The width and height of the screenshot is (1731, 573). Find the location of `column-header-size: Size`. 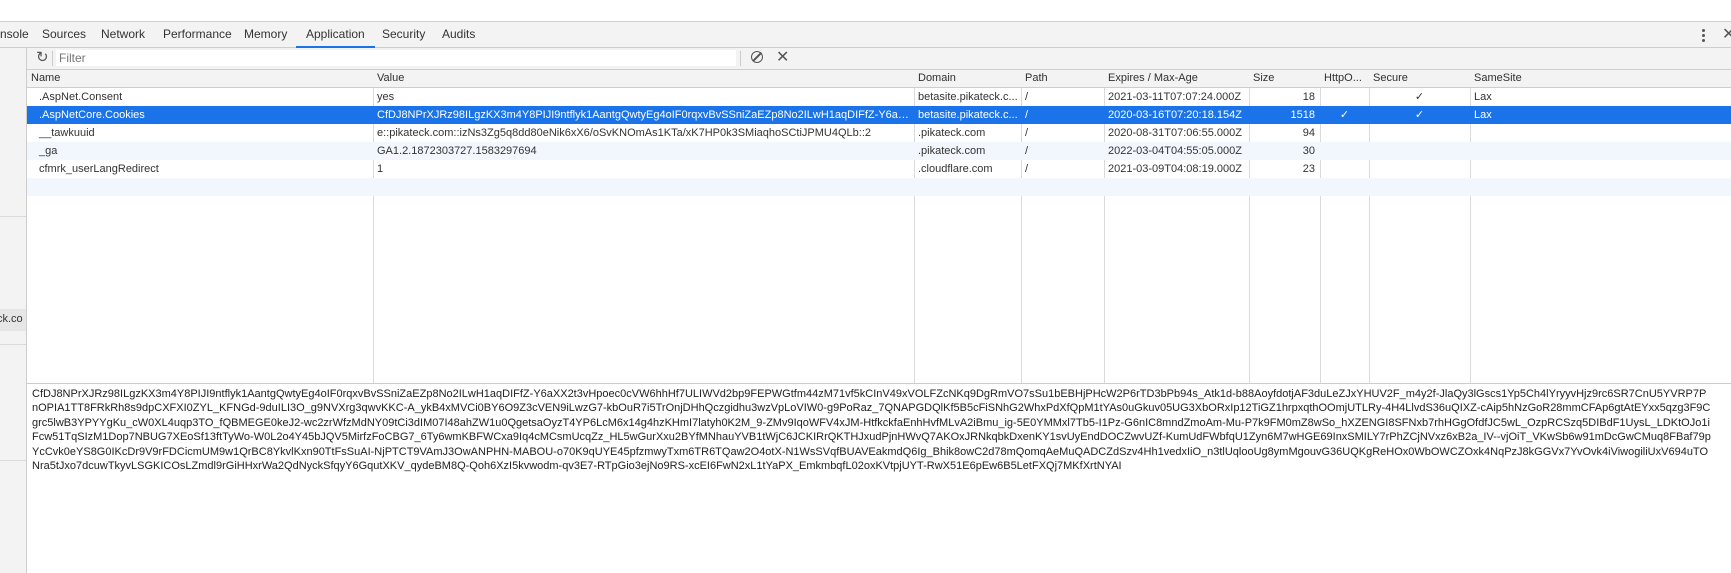

column-header-size: Size is located at coordinates (1284, 78).